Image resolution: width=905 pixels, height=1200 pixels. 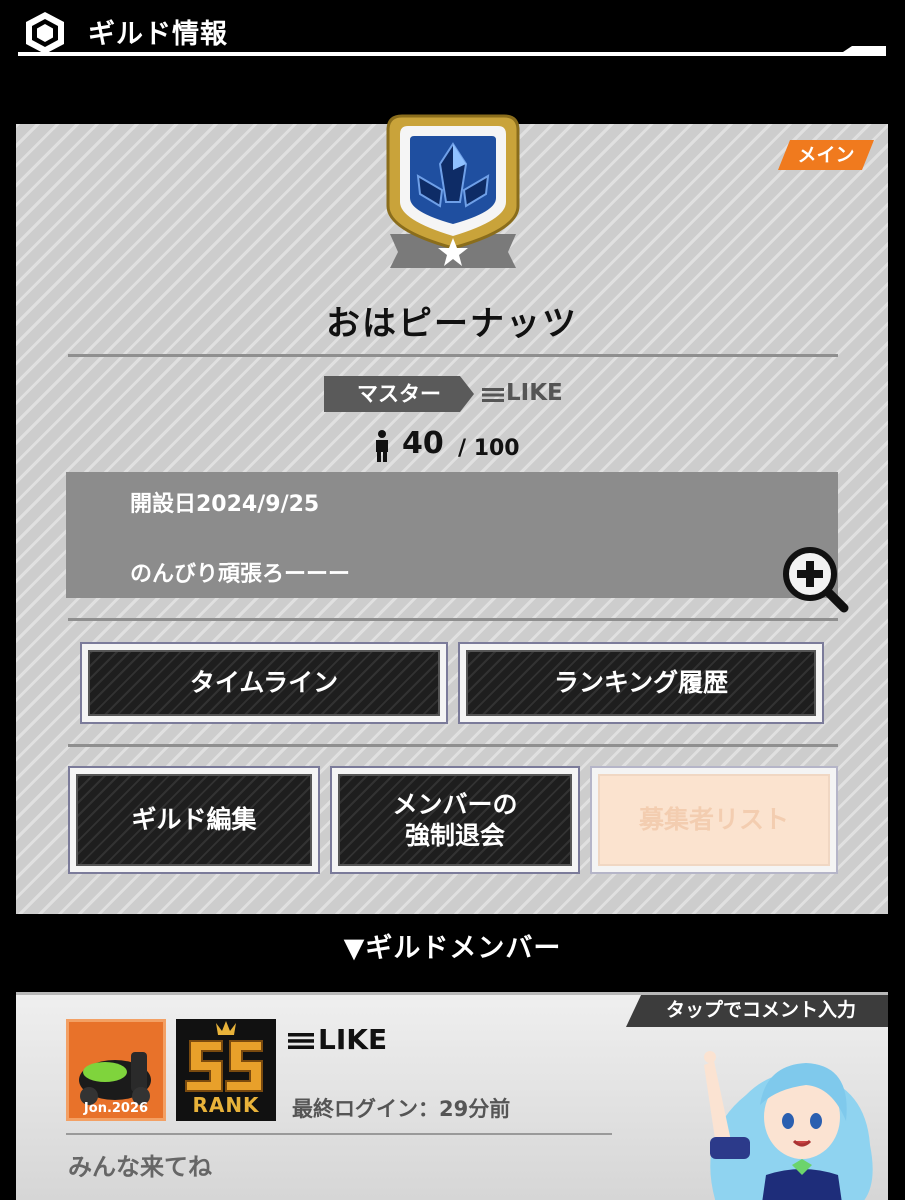 I want to click on timeline-button: タイムライン, so click(x=264, y=683).